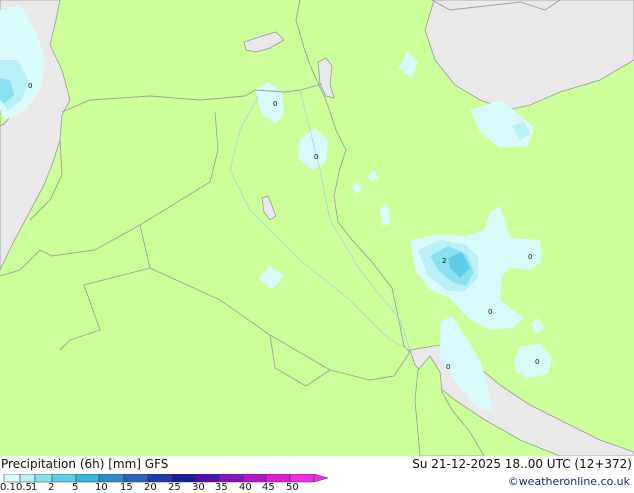  Describe the element at coordinates (444, 261) in the screenshot. I see `precip-label: 2` at that location.